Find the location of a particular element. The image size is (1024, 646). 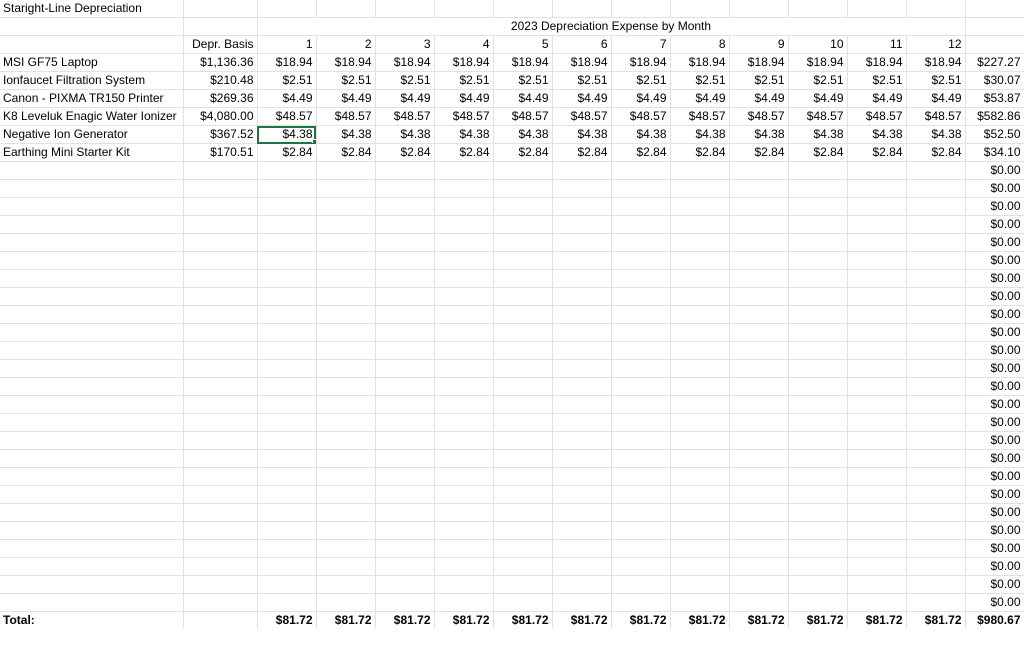

monthly-expense-cell: $2.84 is located at coordinates (287, 152).